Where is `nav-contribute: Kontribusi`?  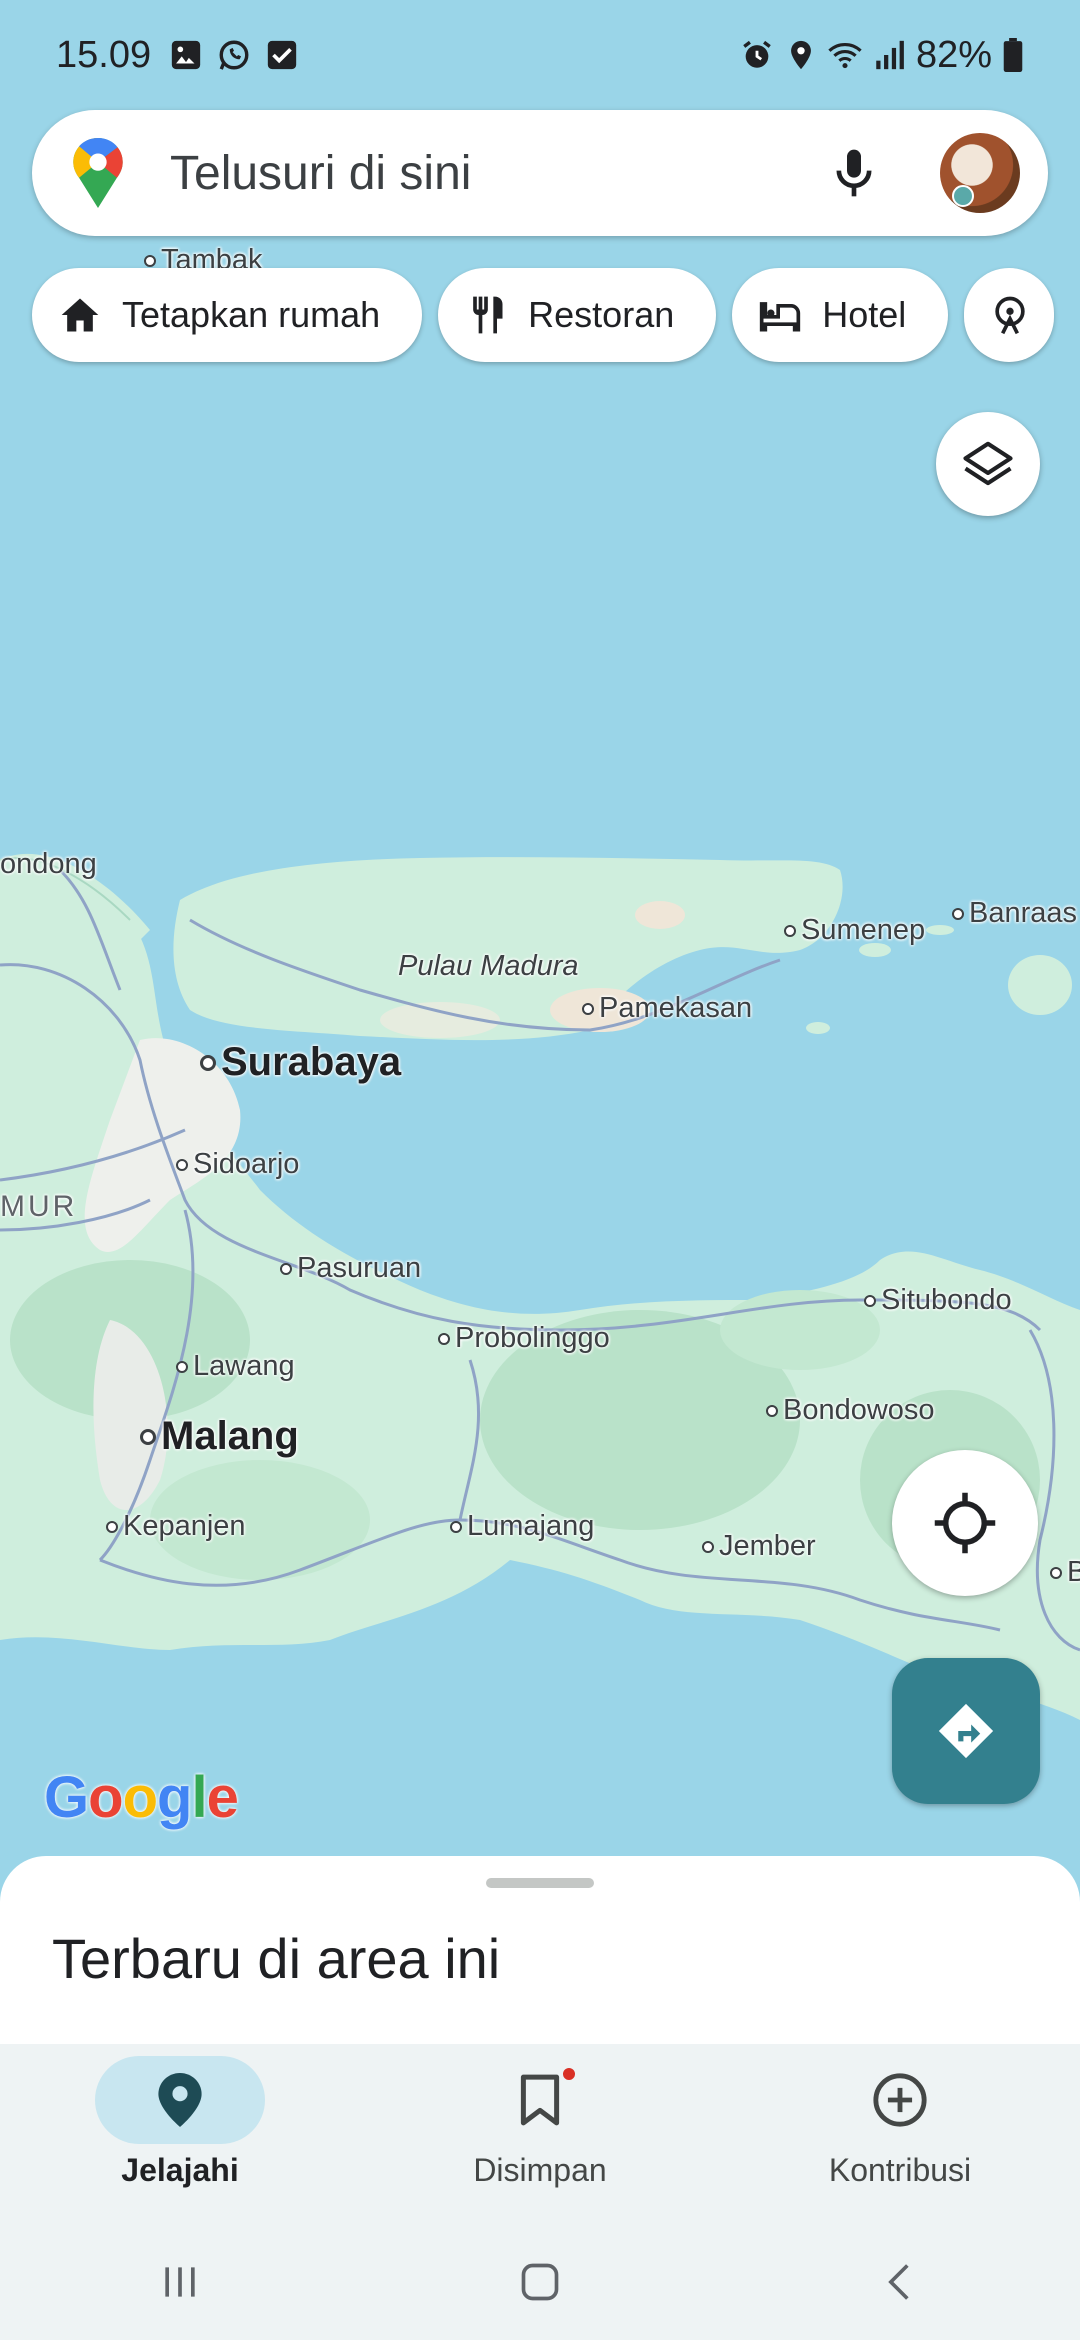
nav-contribute: Kontribusi is located at coordinates (900, 2134).